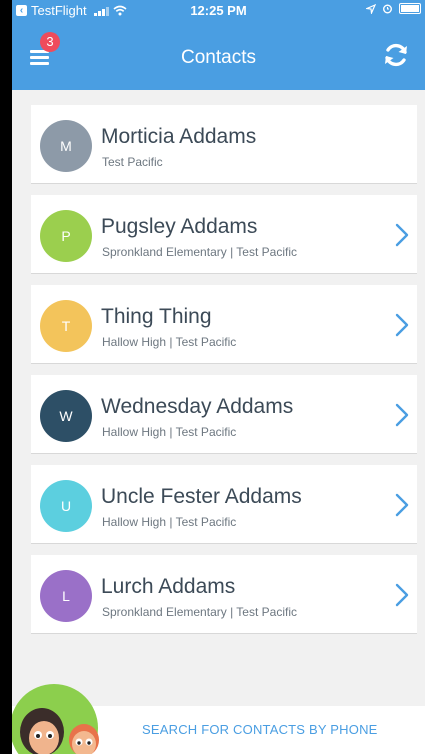  What do you see at coordinates (132, 162) in the screenshot?
I see `contact-affiliation: Test Pacific` at bounding box center [132, 162].